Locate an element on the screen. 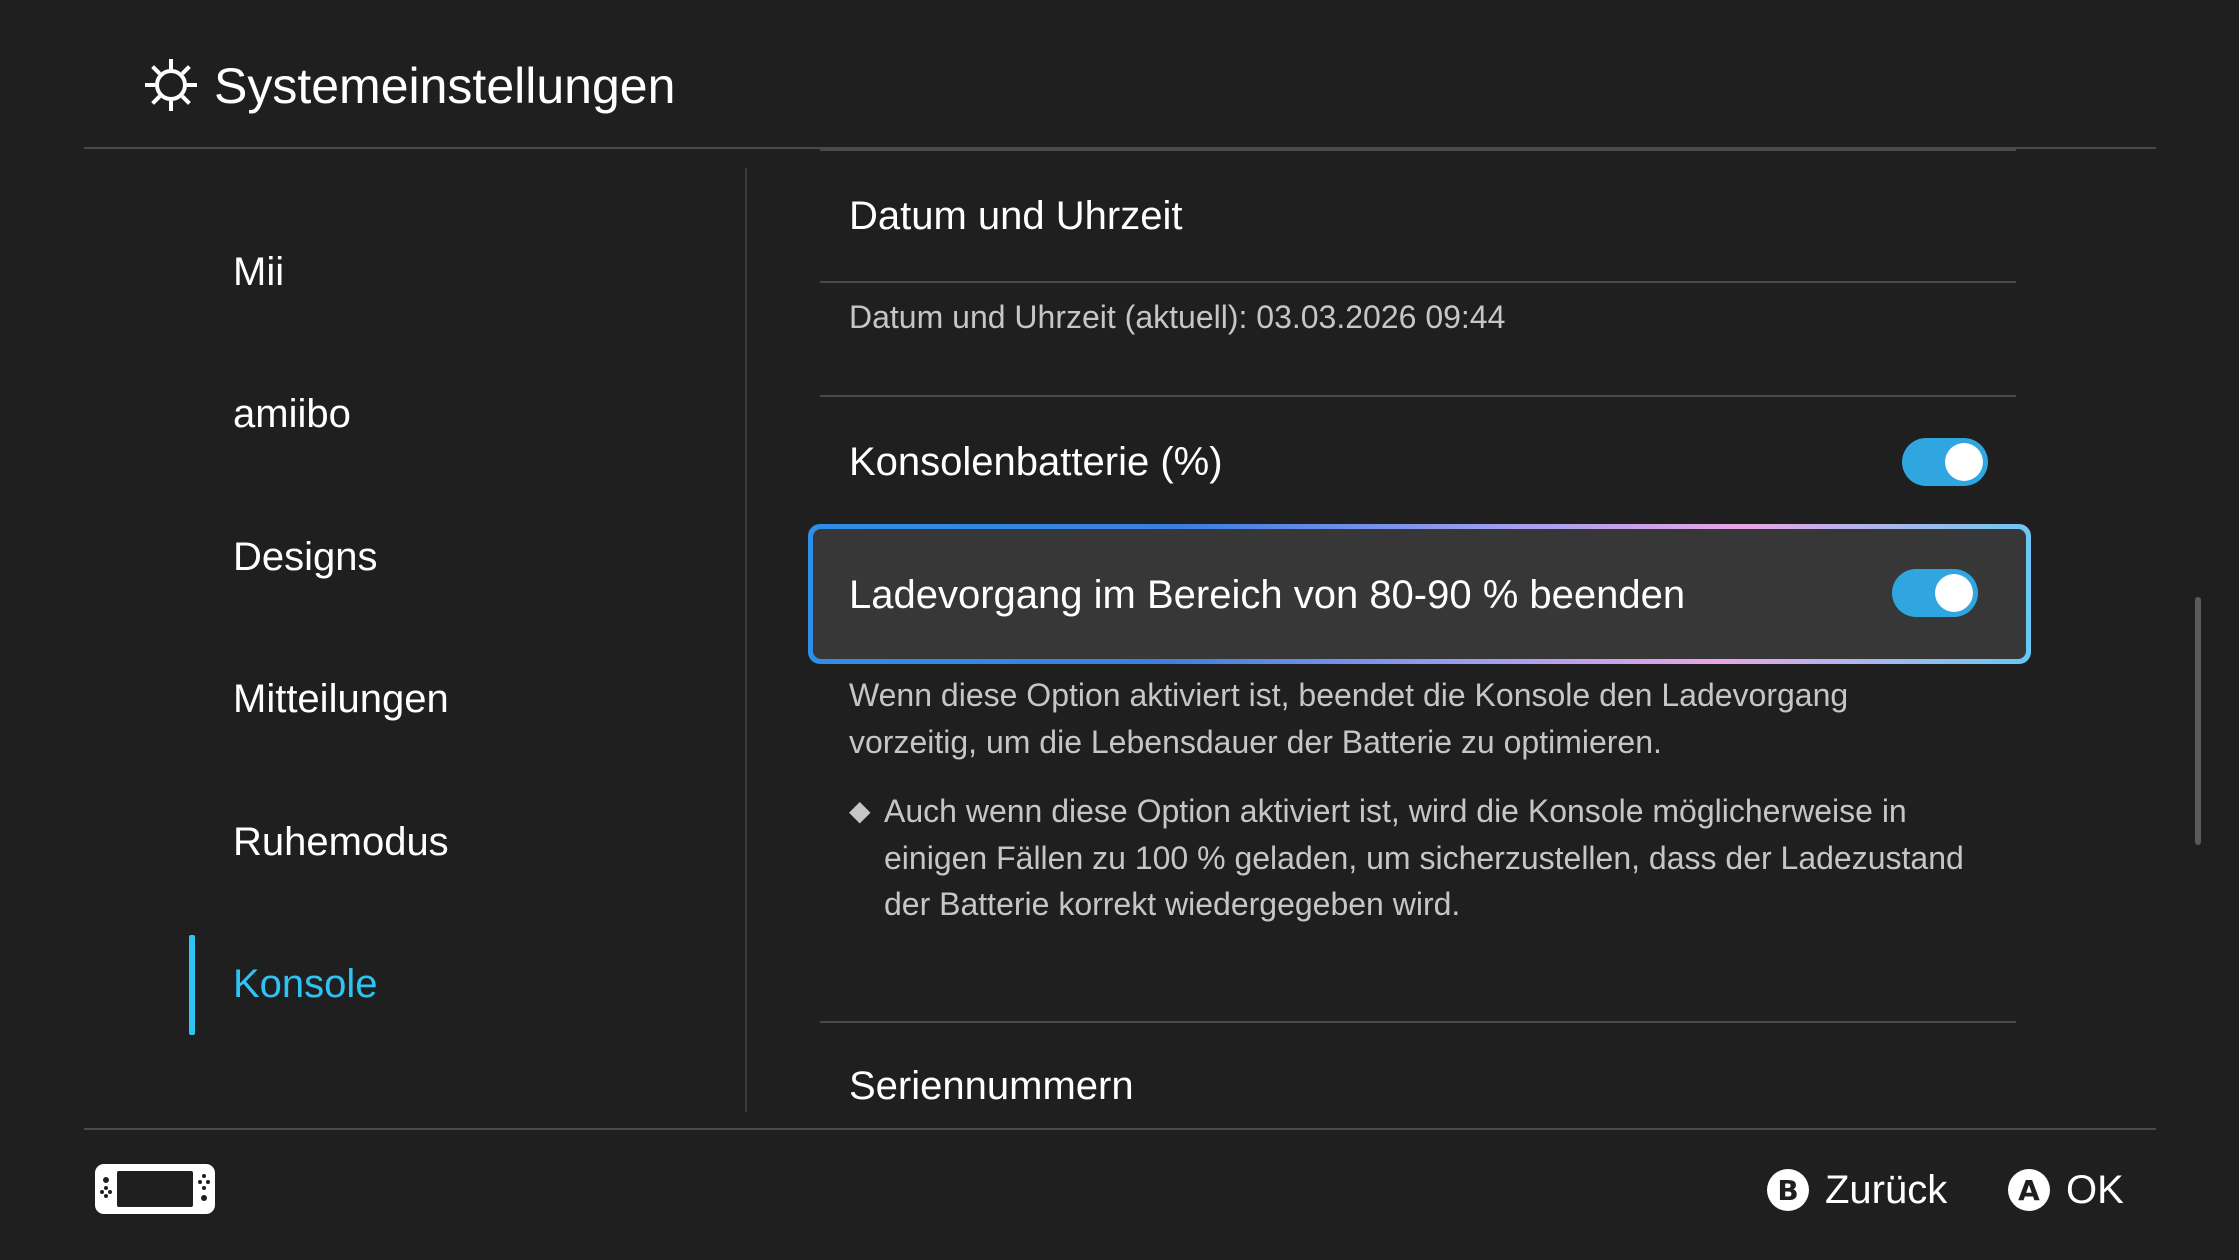 The width and height of the screenshot is (2239, 1260). sidebar-item-mii: Mii is located at coordinates (258, 272).